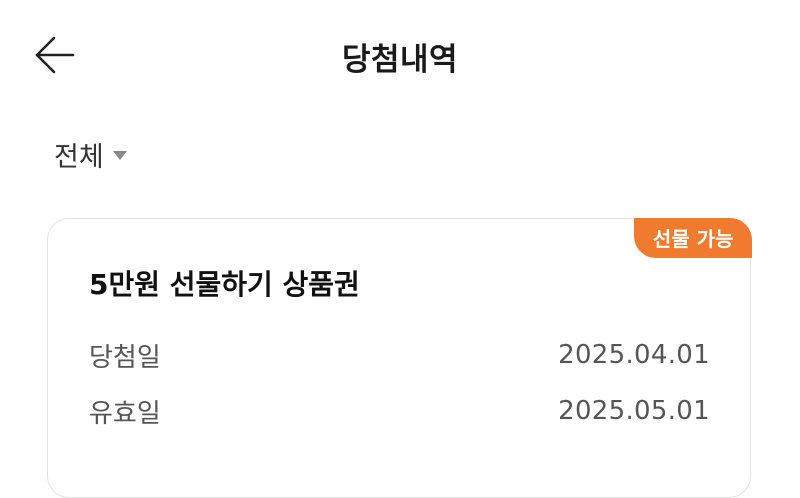  What do you see at coordinates (79, 157) in the screenshot?
I see `filter-selected-label: 전체` at bounding box center [79, 157].